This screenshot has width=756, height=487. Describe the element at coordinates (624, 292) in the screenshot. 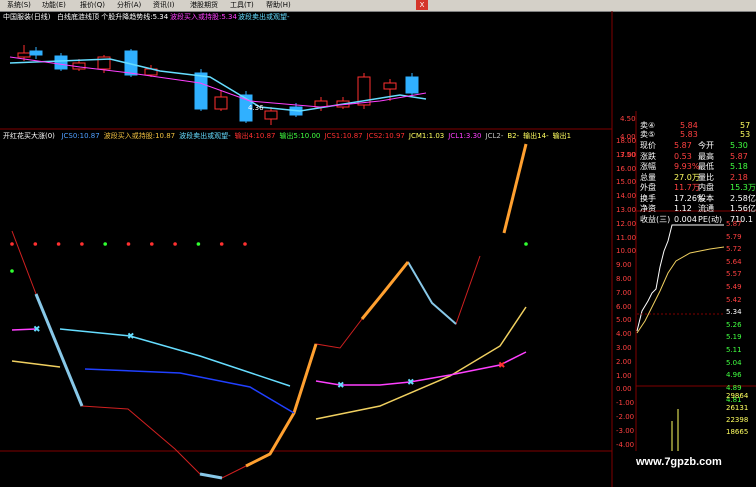

I see `lower-tick: 7.00` at that location.